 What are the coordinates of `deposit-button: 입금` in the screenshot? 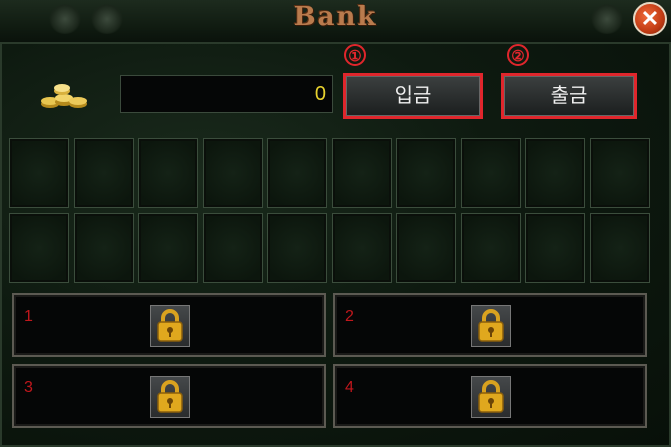 It's located at (413, 96).